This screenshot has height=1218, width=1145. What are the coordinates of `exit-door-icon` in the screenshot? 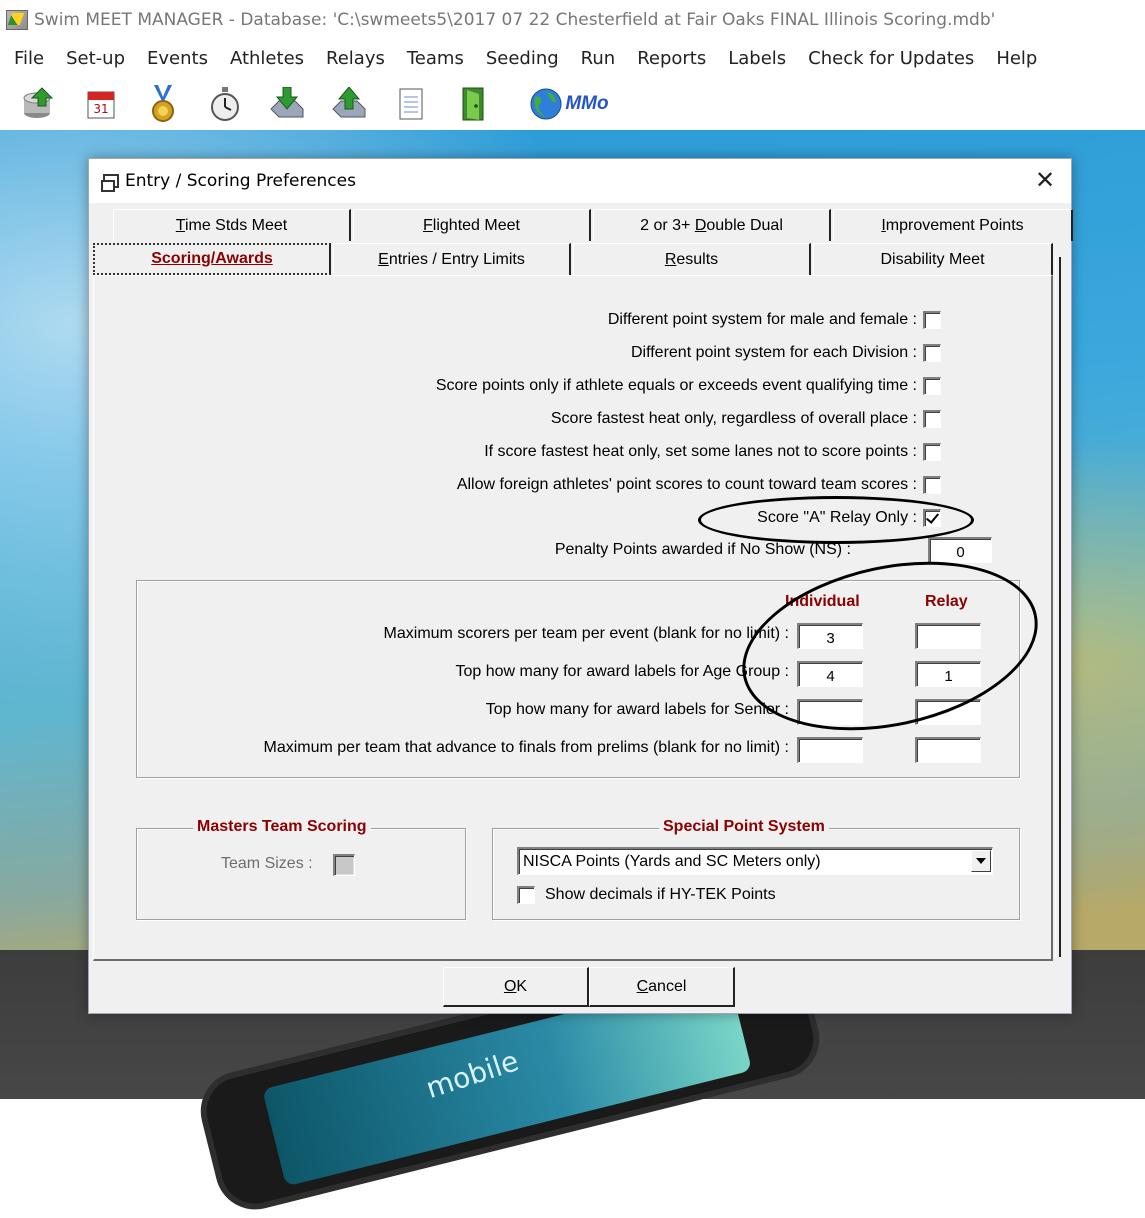 It's located at (473, 104).